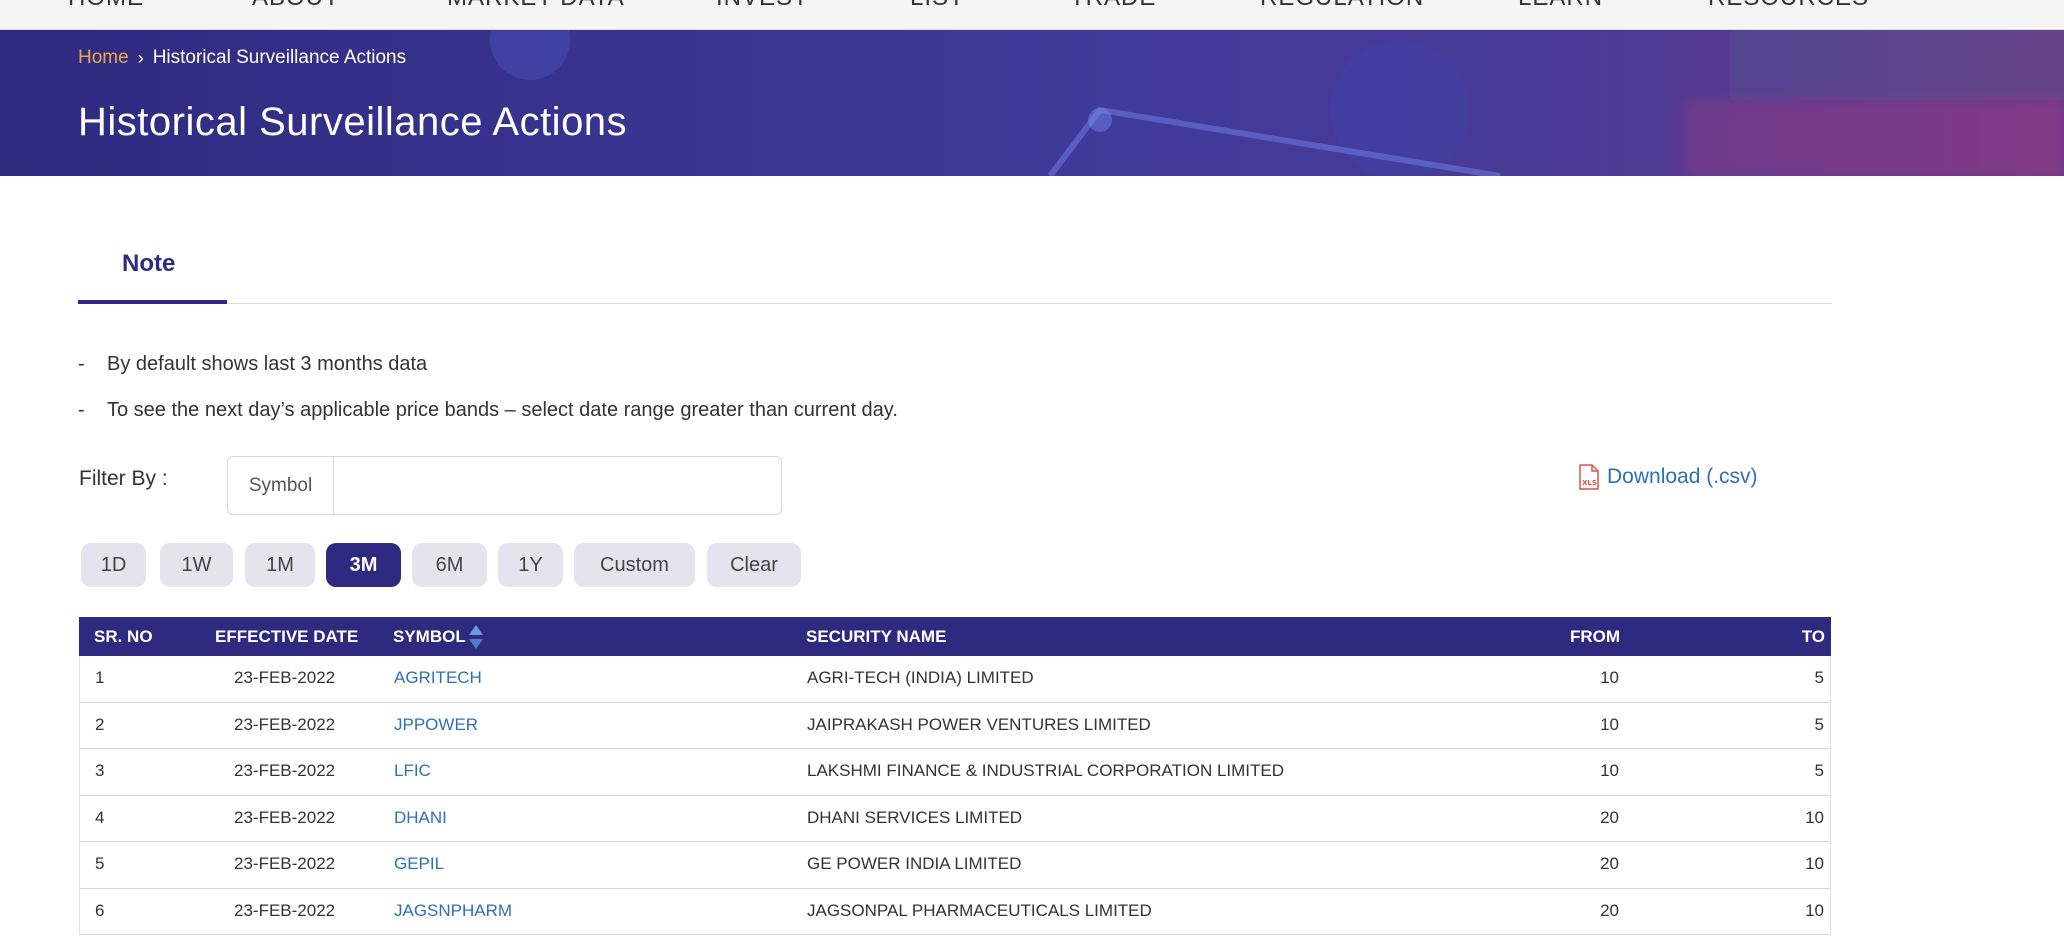 The width and height of the screenshot is (2064, 942). I want to click on period-button-1m: 1M, so click(280, 565).